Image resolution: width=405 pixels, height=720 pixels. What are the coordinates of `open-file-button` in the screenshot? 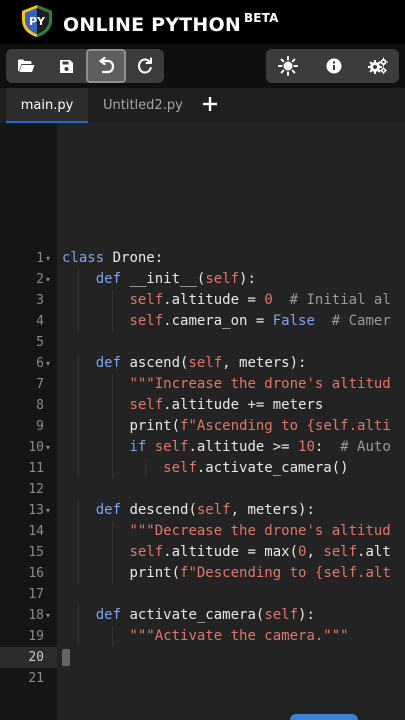 It's located at (26, 66).